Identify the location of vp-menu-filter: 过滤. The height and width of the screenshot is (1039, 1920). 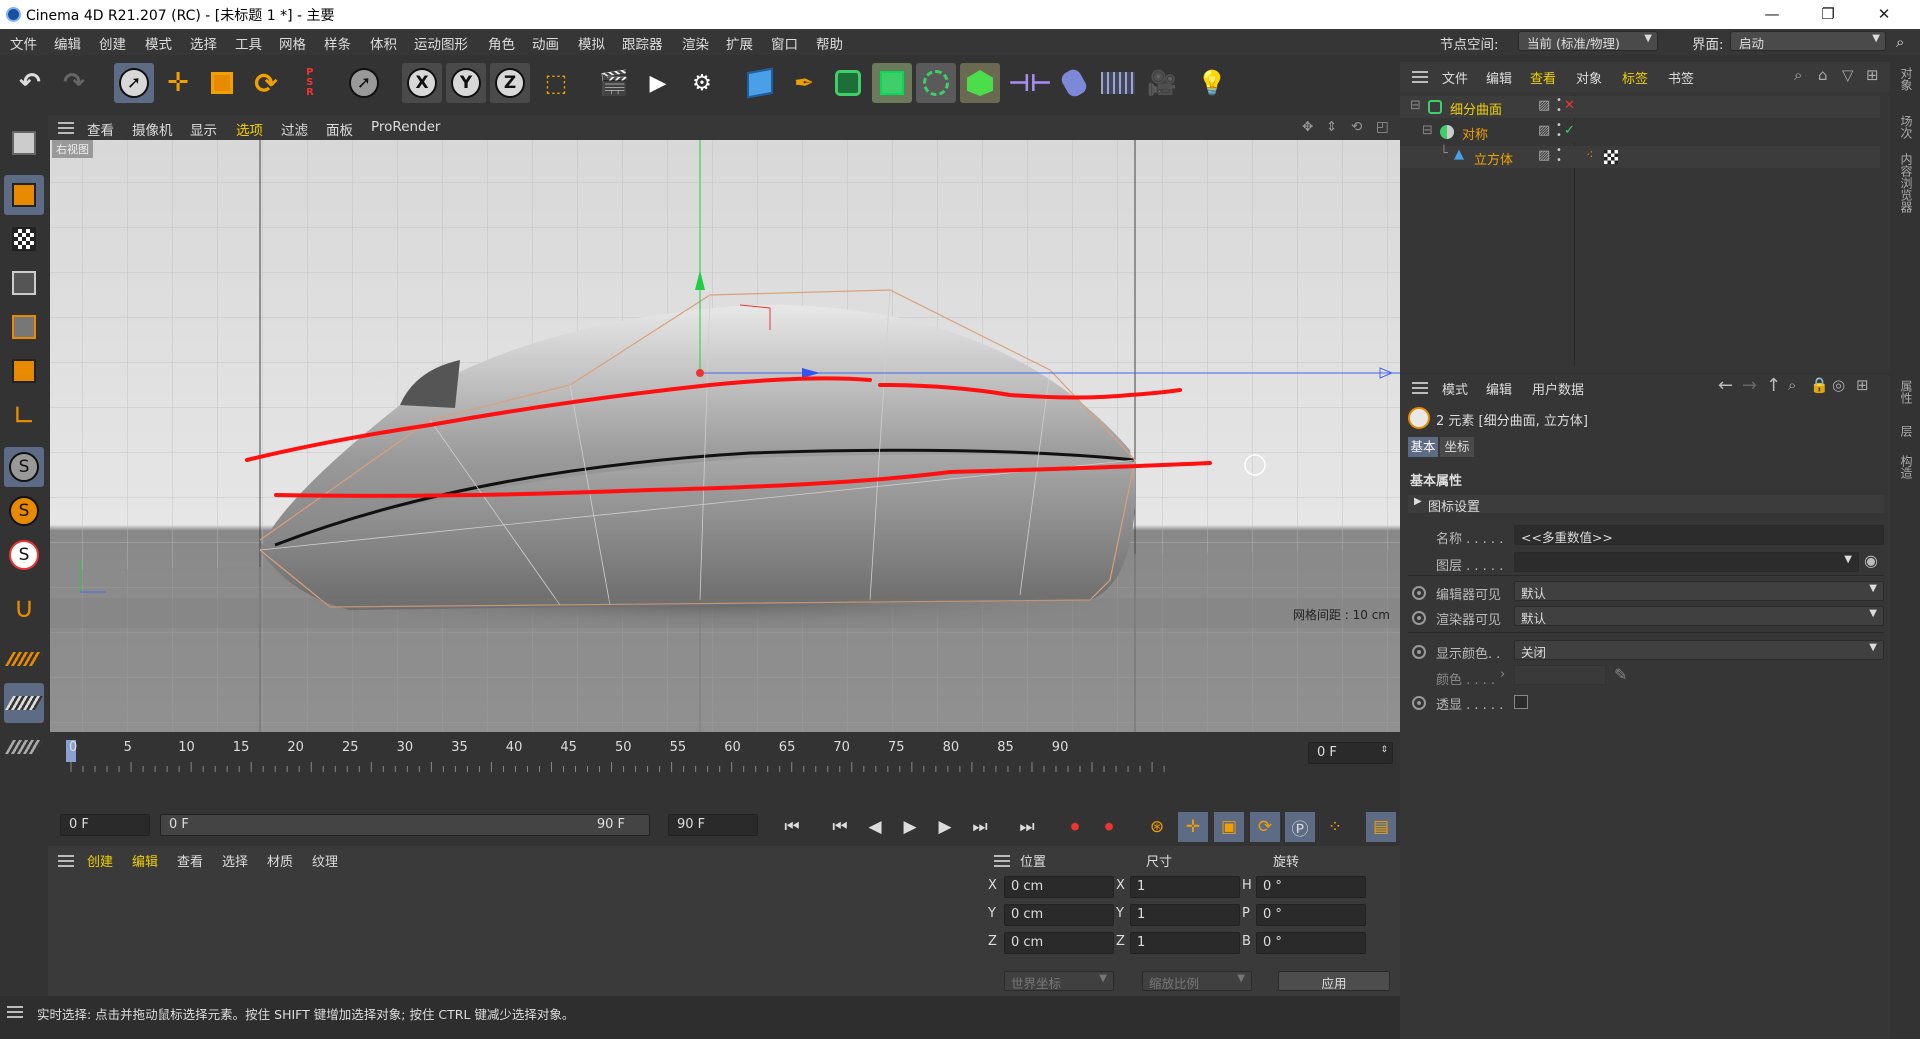
(294, 129).